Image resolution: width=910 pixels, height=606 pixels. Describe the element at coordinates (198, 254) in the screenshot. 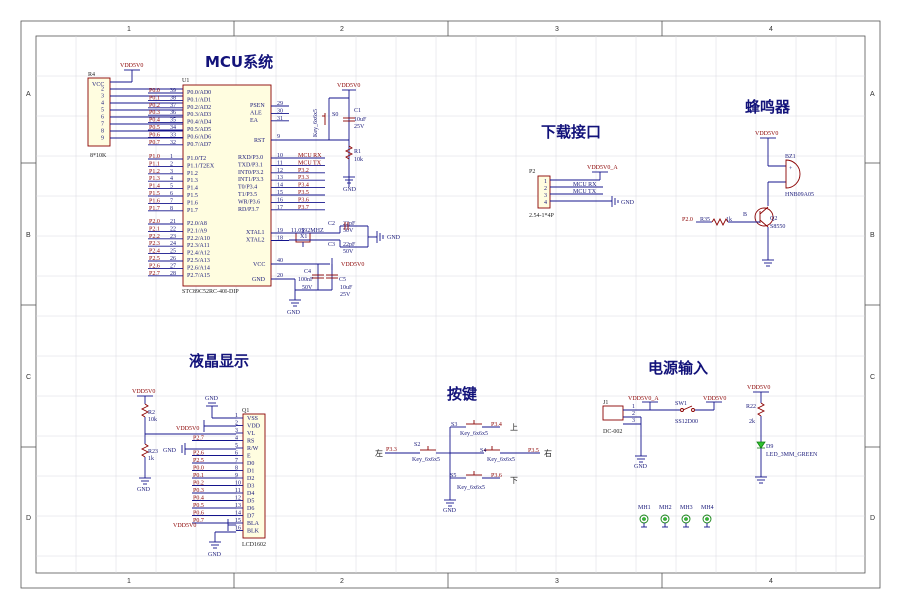

I see `mcu-pin-name-p2: P2.4/A12` at that location.